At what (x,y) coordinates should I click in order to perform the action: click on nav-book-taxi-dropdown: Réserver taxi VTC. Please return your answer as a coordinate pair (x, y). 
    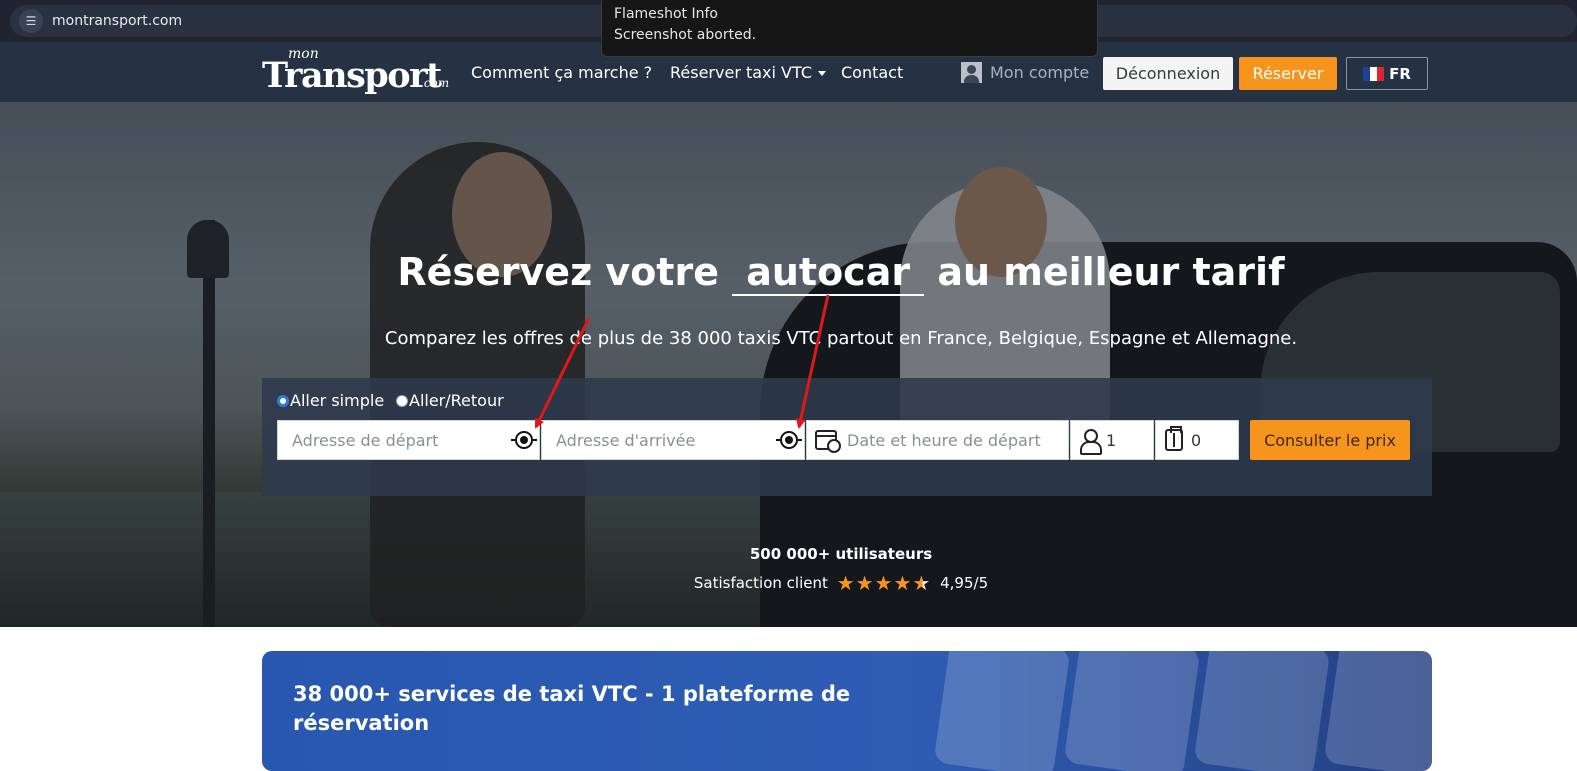
    Looking at the image, I should click on (748, 72).